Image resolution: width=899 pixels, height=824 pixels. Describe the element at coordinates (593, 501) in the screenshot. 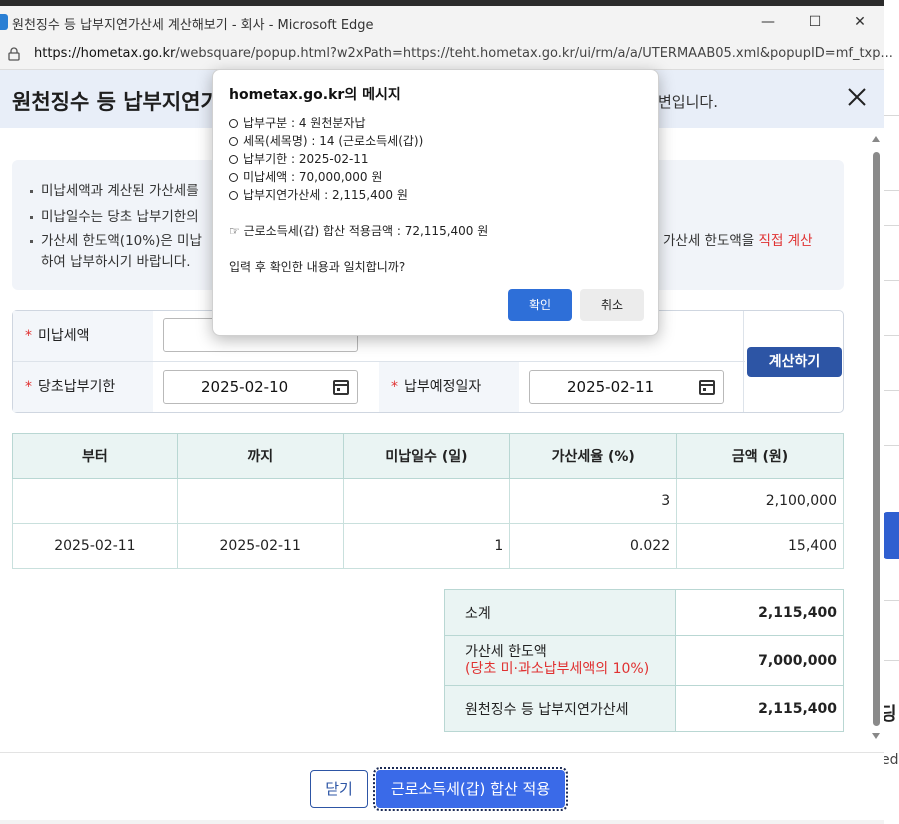

I see `table-cell: 3` at that location.